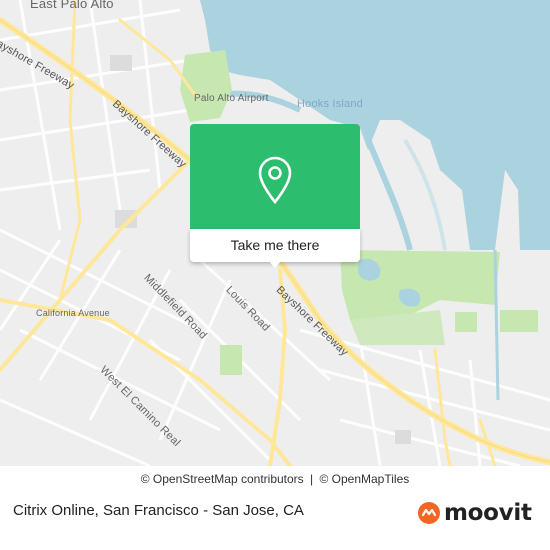 The image size is (550, 550). I want to click on map-label-east-palo-alto: East Palo Alto, so click(72, 5).